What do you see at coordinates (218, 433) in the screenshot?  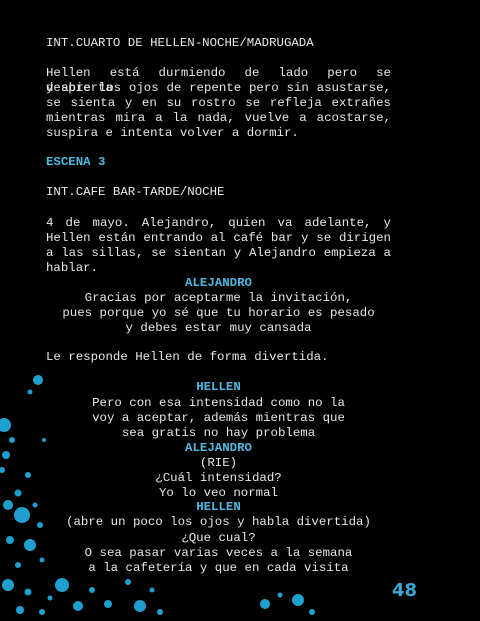 I see `dialogue-line: sea gratis no hay problema` at bounding box center [218, 433].